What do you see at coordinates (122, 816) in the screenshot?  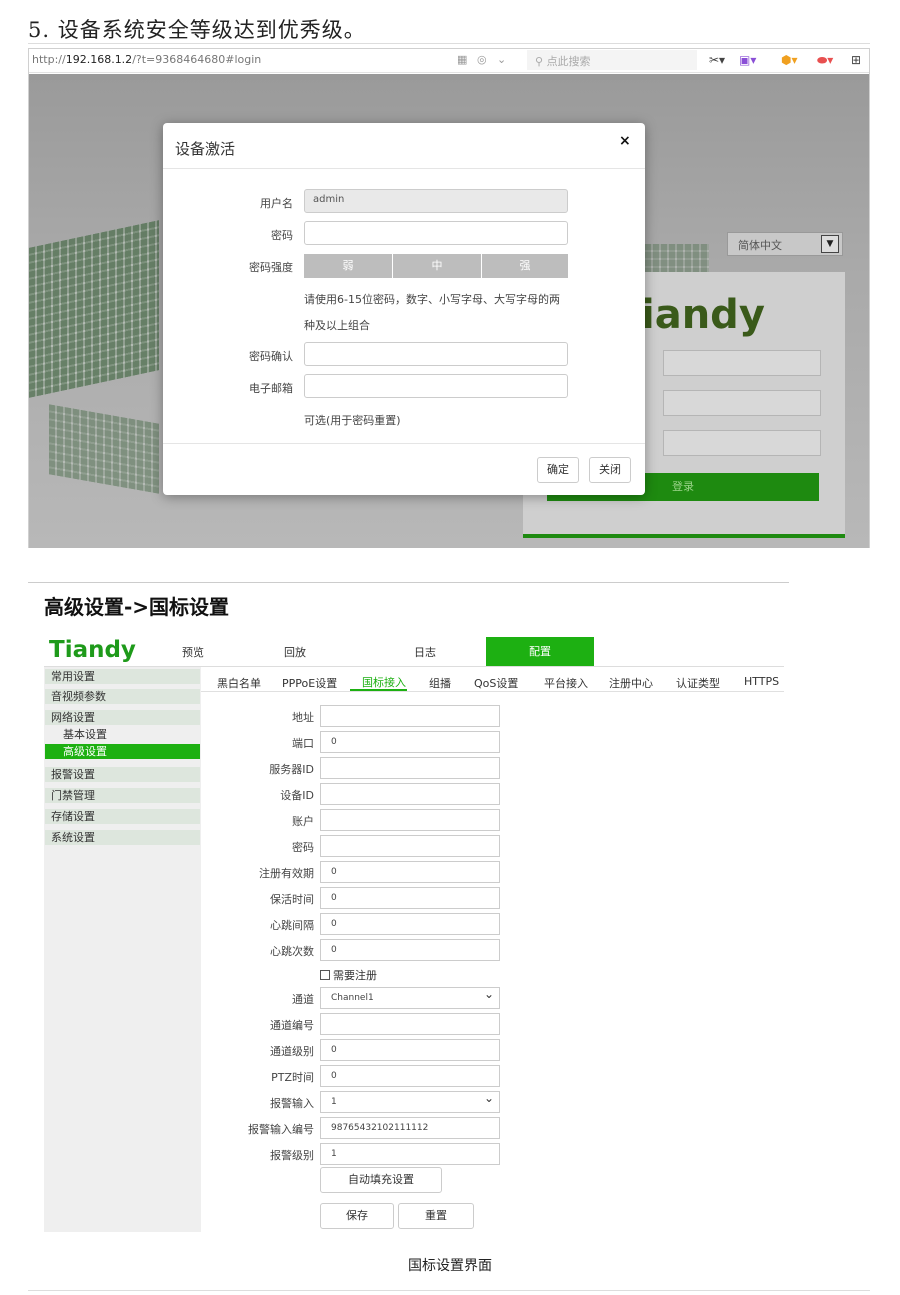 I see `sidebar-item-storage: 存储设置` at bounding box center [122, 816].